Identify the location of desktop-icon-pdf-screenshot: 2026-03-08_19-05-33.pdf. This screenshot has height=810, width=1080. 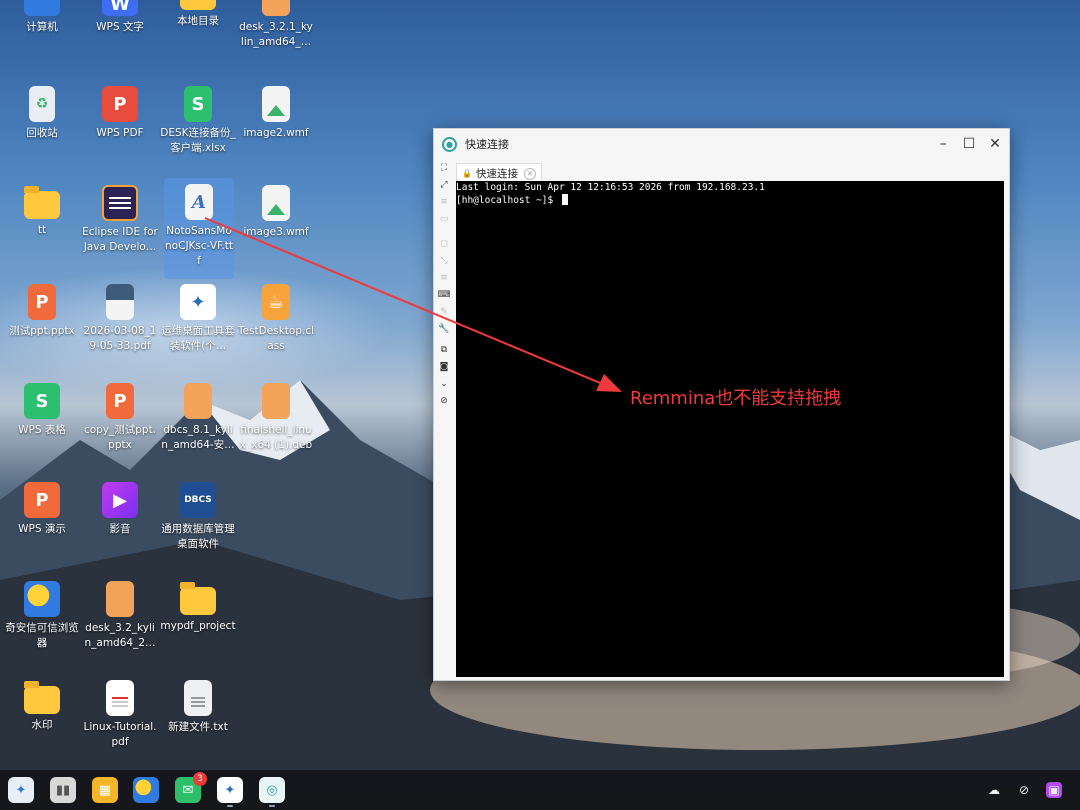
(120, 319).